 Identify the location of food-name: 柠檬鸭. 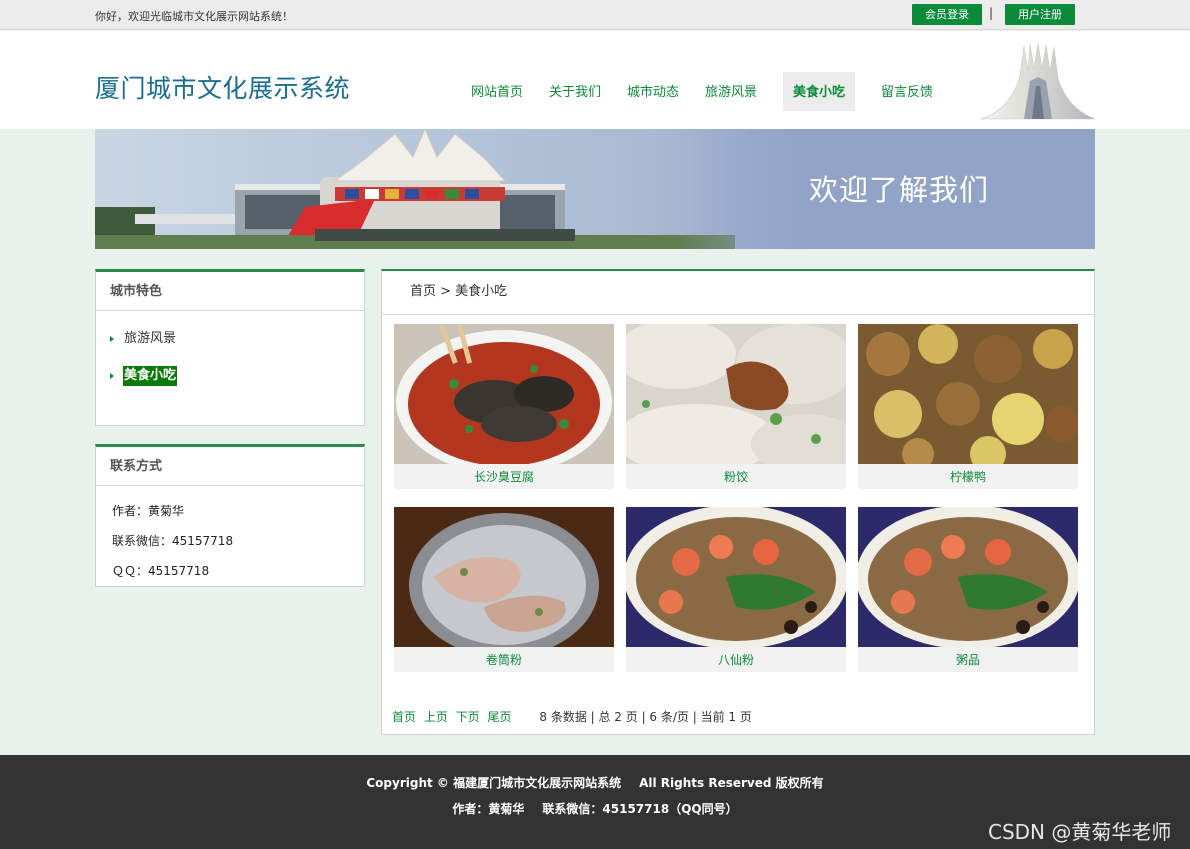
(968, 476).